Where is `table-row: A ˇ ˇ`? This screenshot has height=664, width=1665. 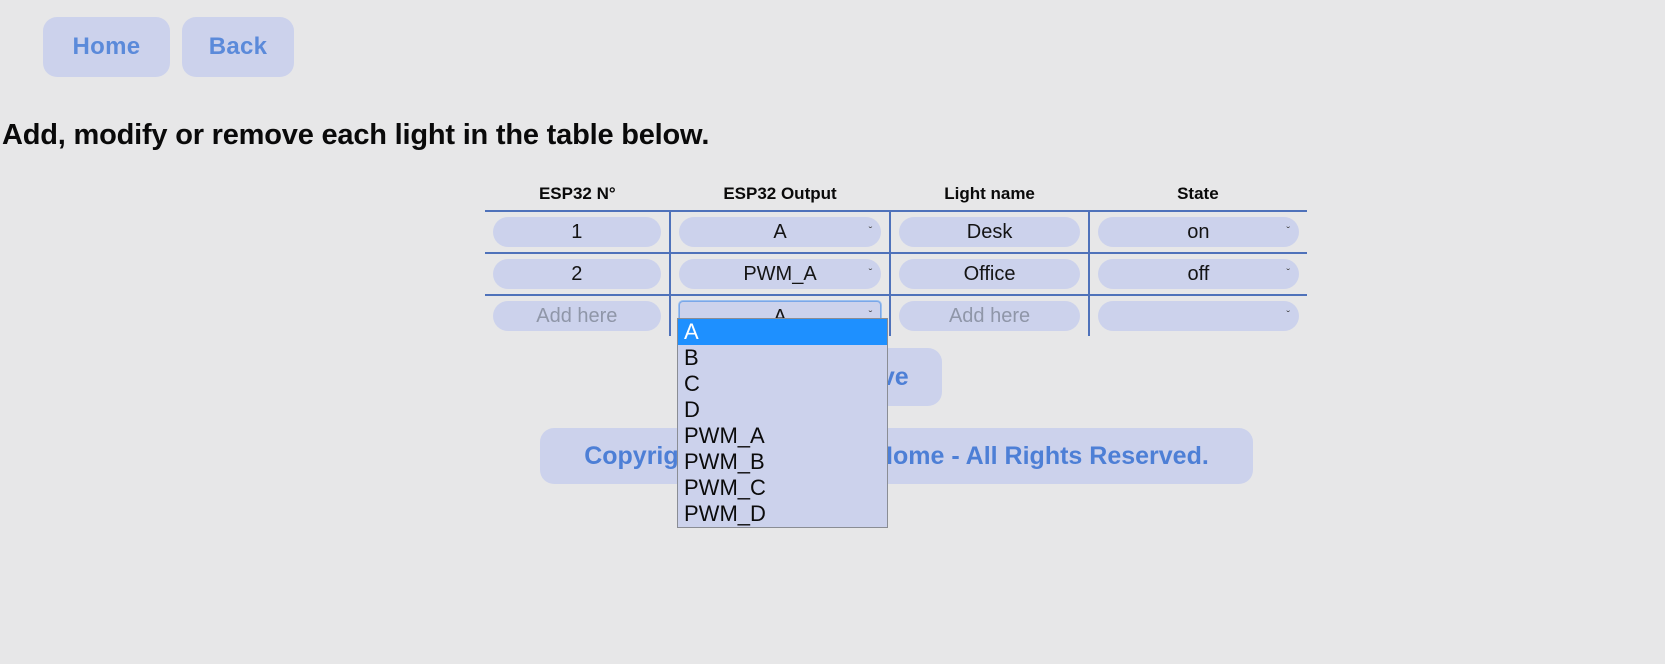
table-row: A ˇ ˇ is located at coordinates (896, 315).